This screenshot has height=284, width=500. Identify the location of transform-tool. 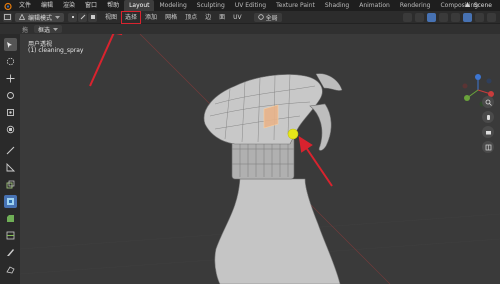
(10, 129).